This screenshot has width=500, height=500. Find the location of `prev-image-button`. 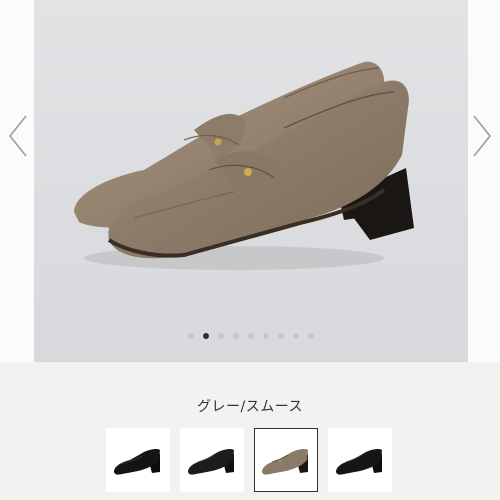

prev-image-button is located at coordinates (18, 136).